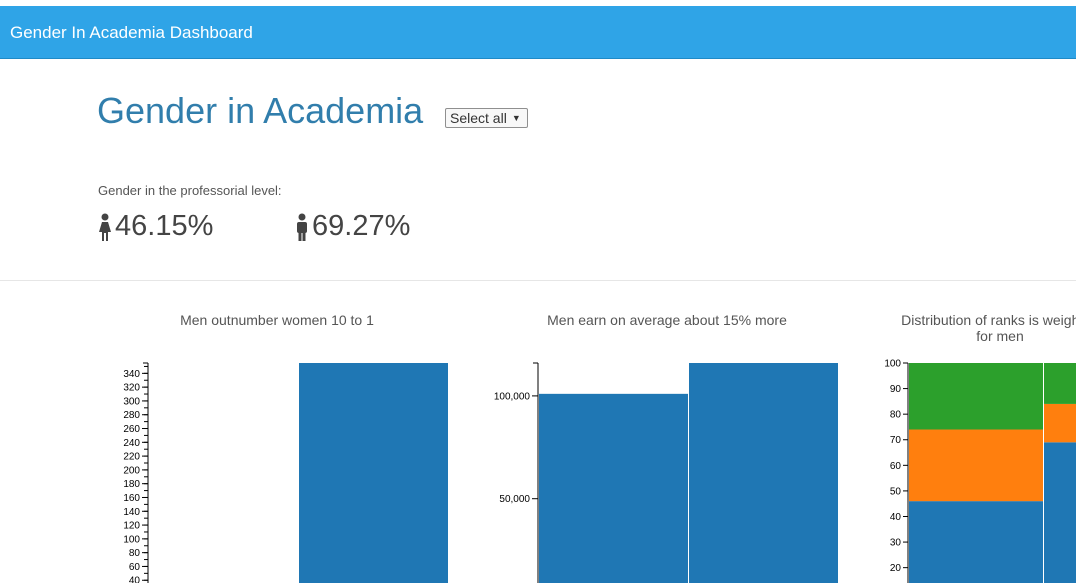  Describe the element at coordinates (131, 470) in the screenshot. I see `chart1-y-tick-label: 200` at that location.